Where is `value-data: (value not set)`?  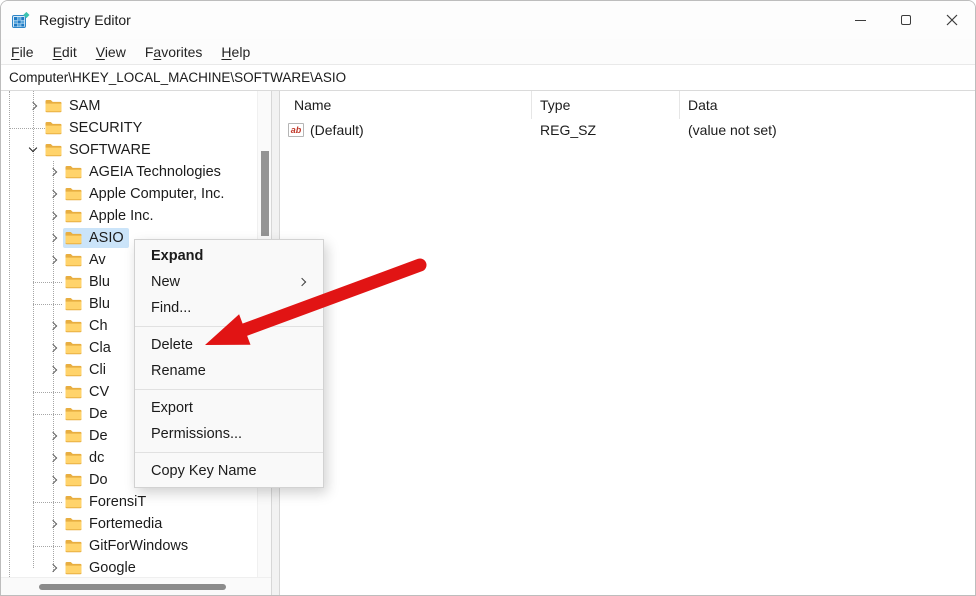
value-data: (value not set) is located at coordinates (732, 130).